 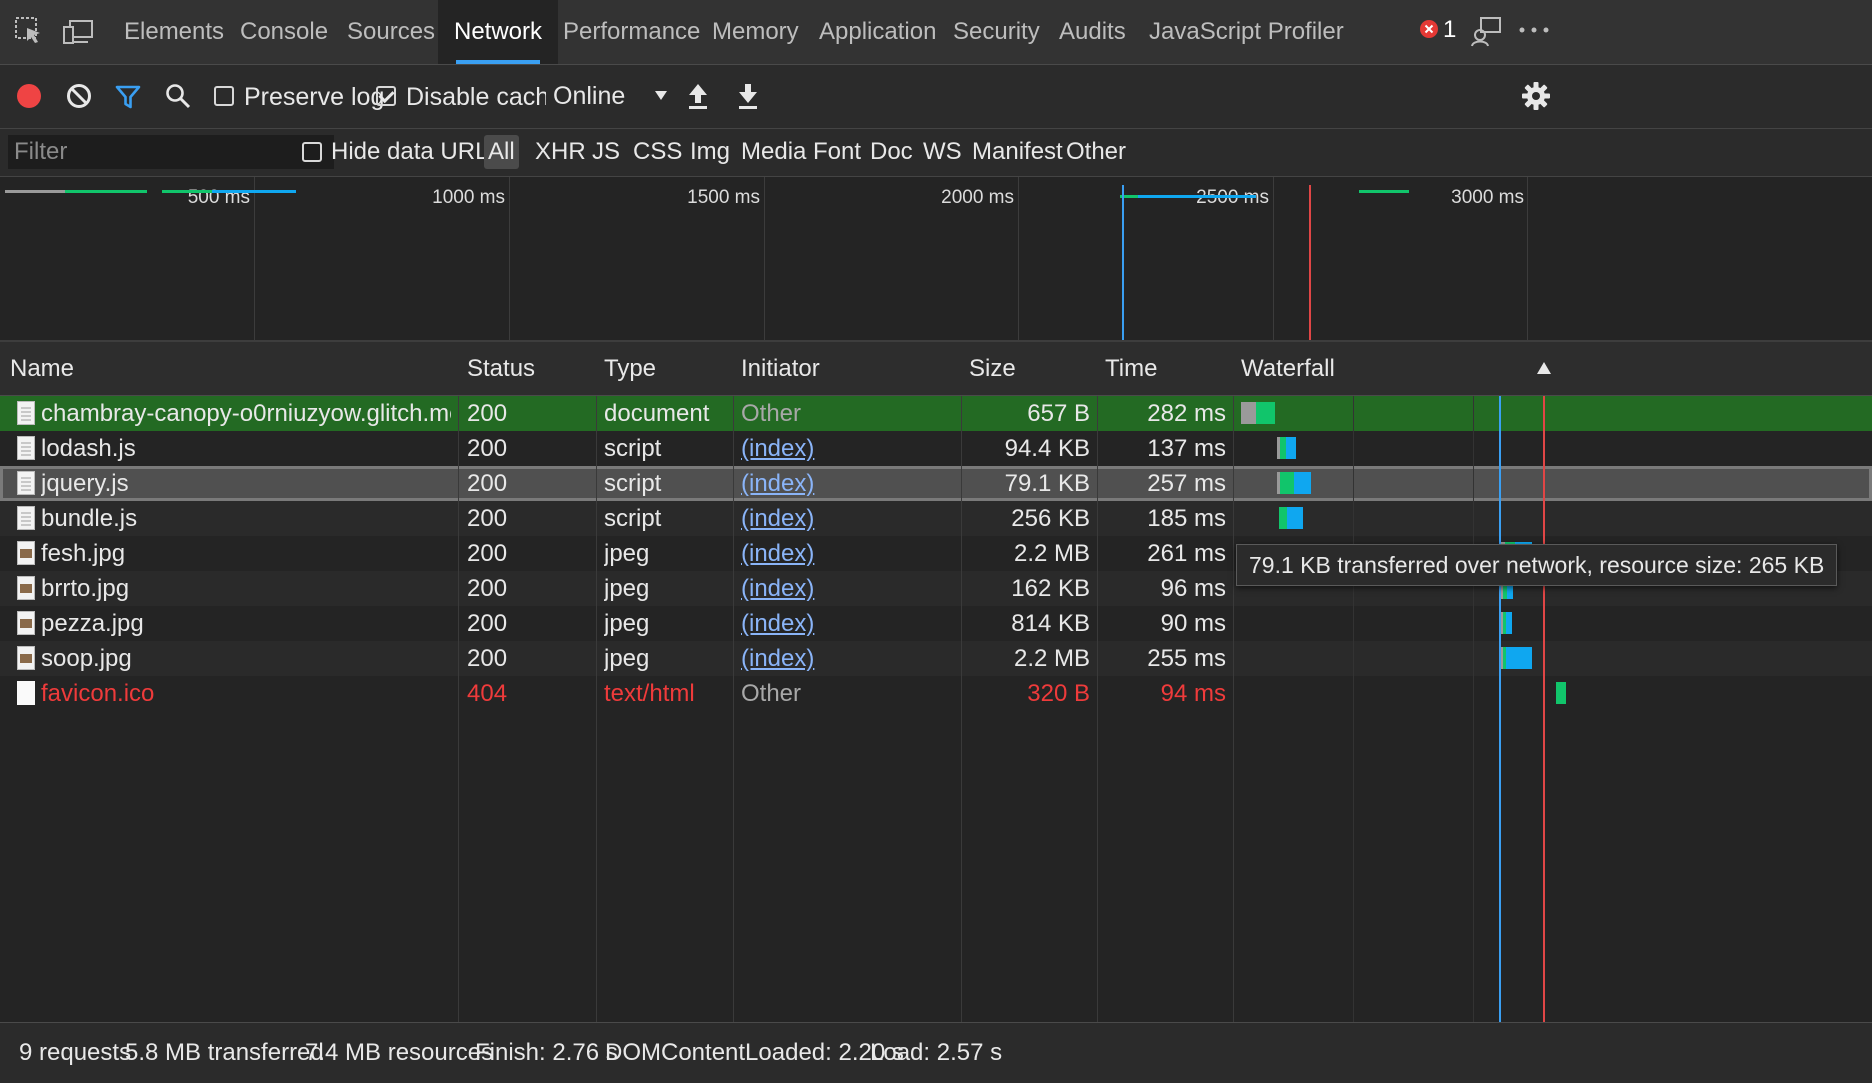 What do you see at coordinates (1193, 693) in the screenshot?
I see `cell-time: 94 ms` at bounding box center [1193, 693].